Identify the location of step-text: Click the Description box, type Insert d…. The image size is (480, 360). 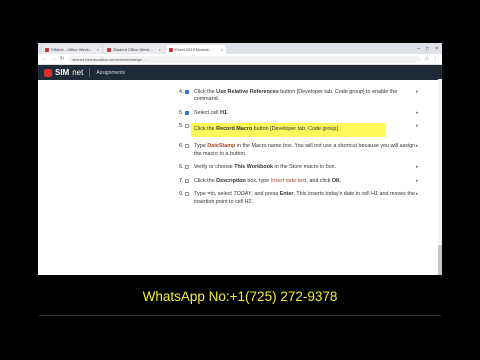
(267, 181).